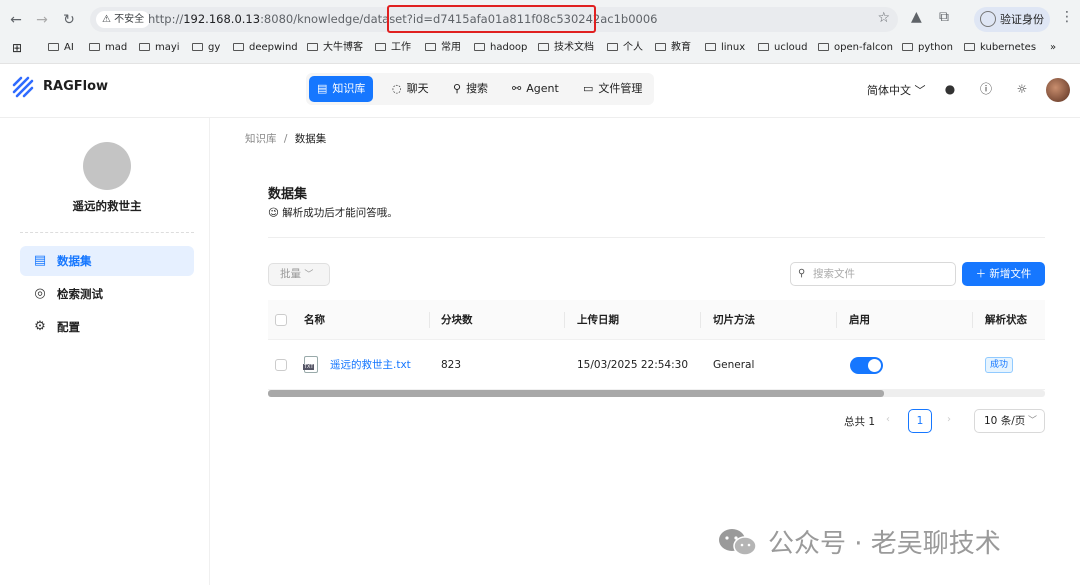  Describe the element at coordinates (500, 48) in the screenshot. I see `bookmark-item: hadoop` at that location.